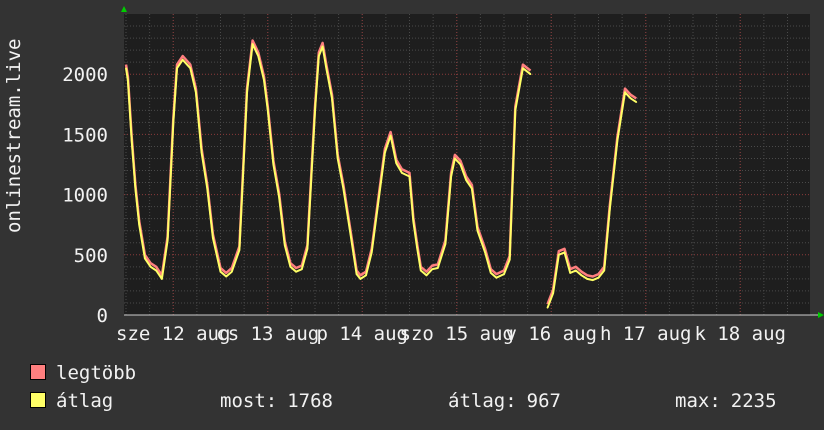 The image size is (824, 430). What do you see at coordinates (310, 401) in the screenshot?
I see `stat-now-value: 1768` at bounding box center [310, 401].